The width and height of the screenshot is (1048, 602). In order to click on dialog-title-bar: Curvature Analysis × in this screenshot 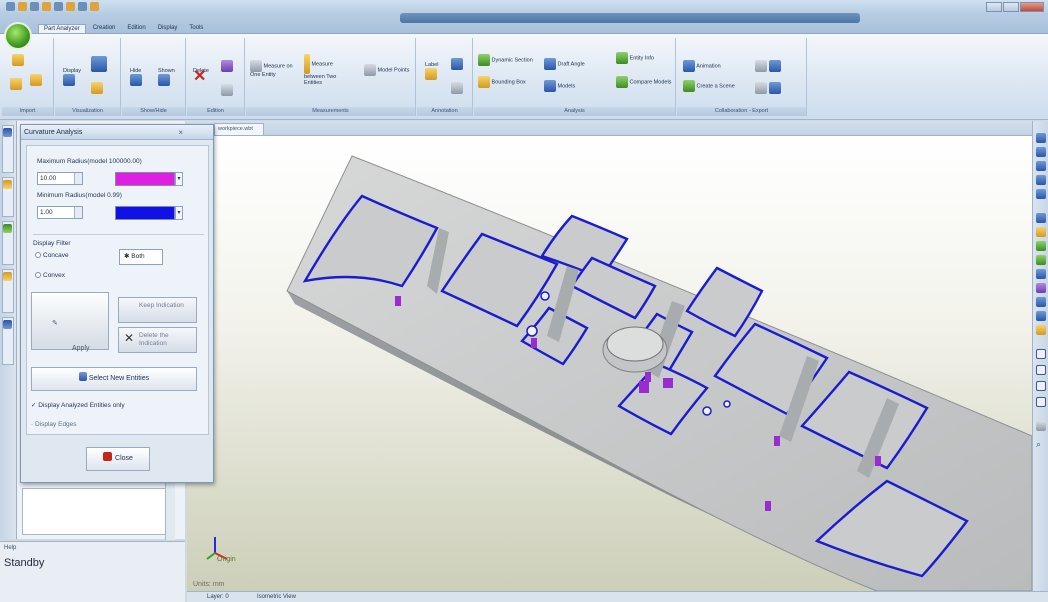, I will do `click(117, 132)`.